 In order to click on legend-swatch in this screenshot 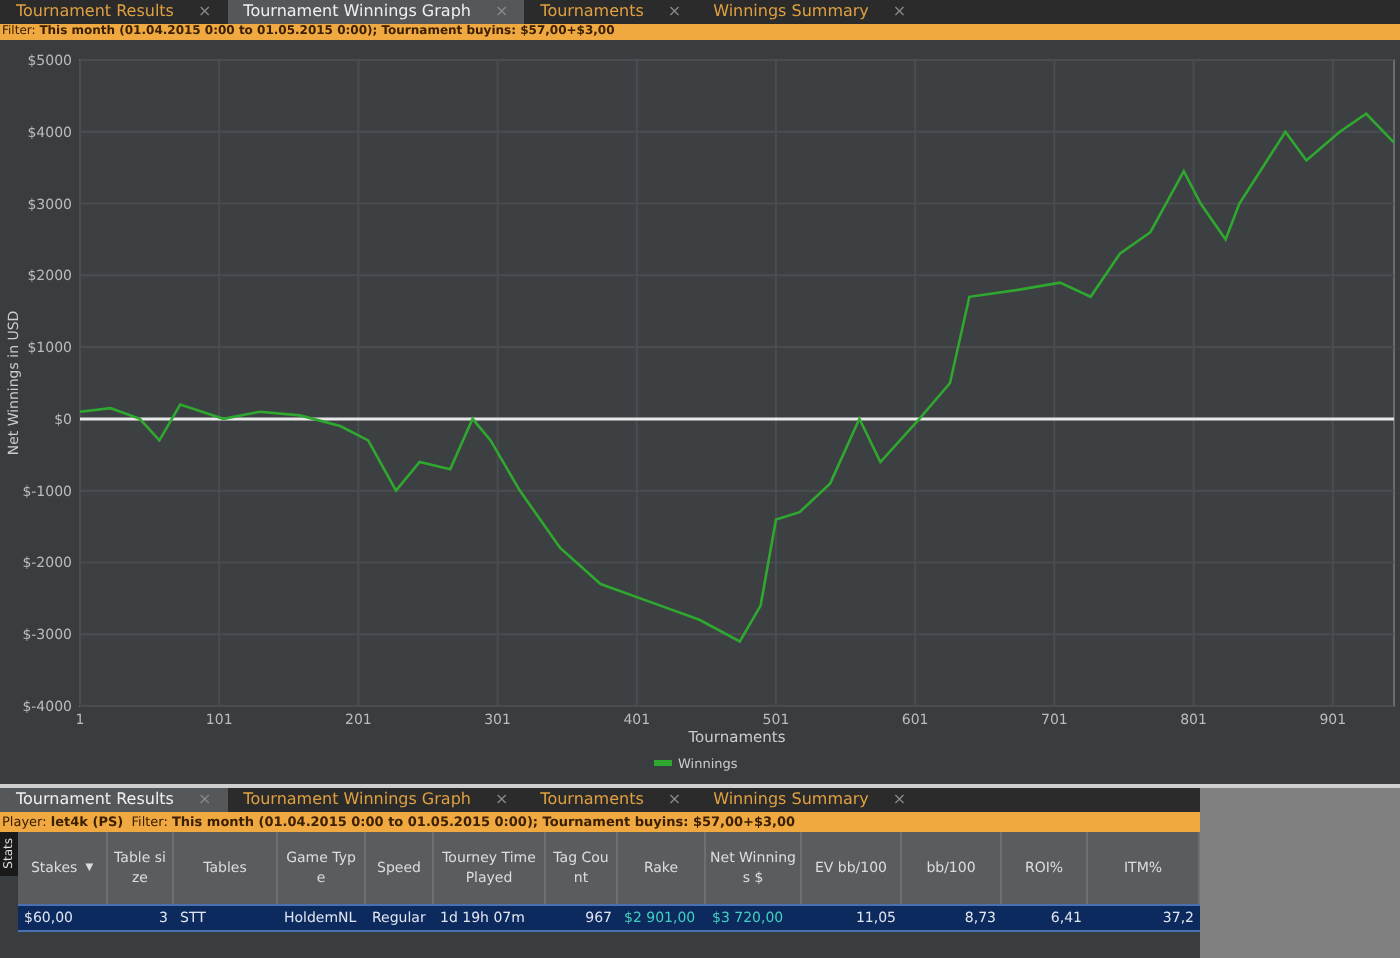, I will do `click(663, 763)`.